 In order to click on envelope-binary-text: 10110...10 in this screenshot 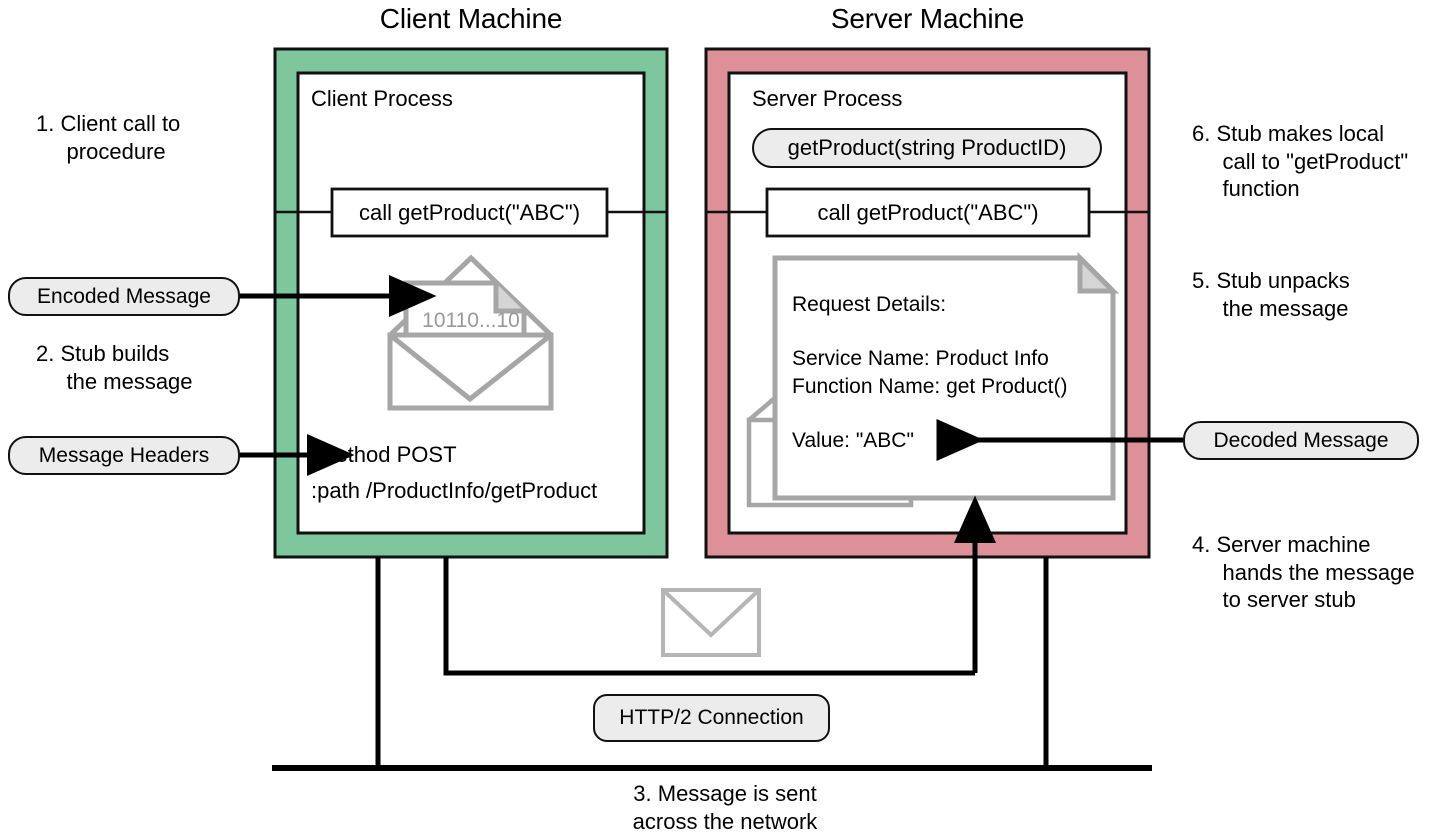, I will do `click(471, 320)`.